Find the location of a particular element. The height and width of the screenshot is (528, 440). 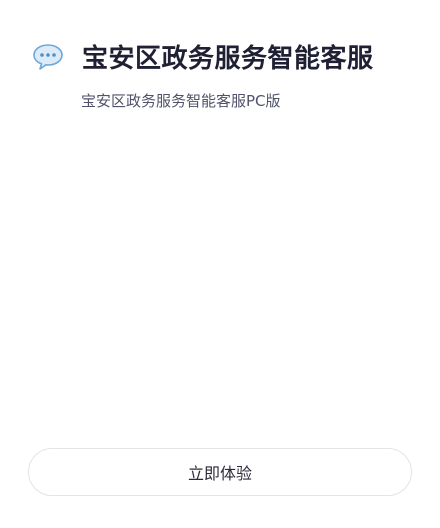

app-title: 宝安区政务服务智能客服 is located at coordinates (228, 59).